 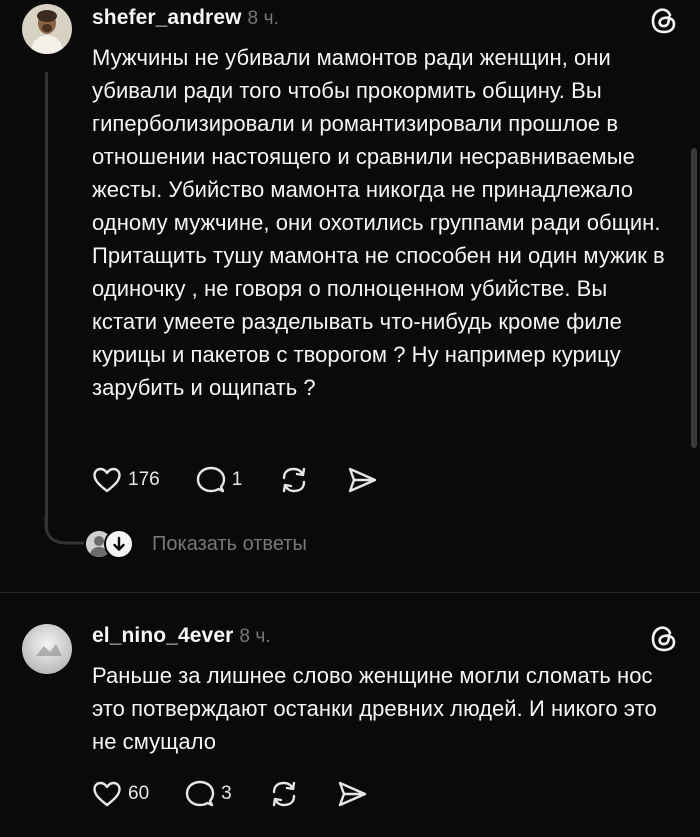 What do you see at coordinates (237, 479) in the screenshot?
I see `comment-count: 1` at bounding box center [237, 479].